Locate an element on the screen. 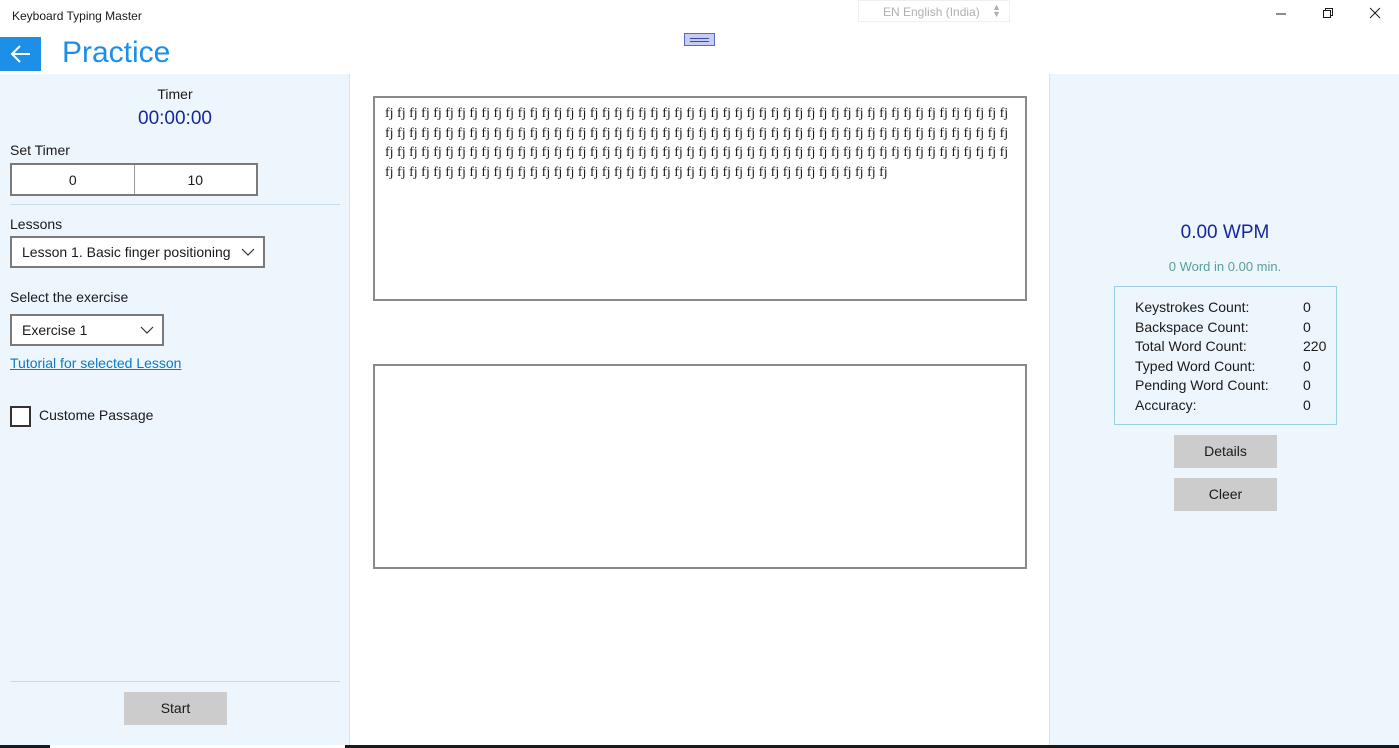 This screenshot has height=748, width=1399. keyboard-toggle-button is located at coordinates (699, 39).